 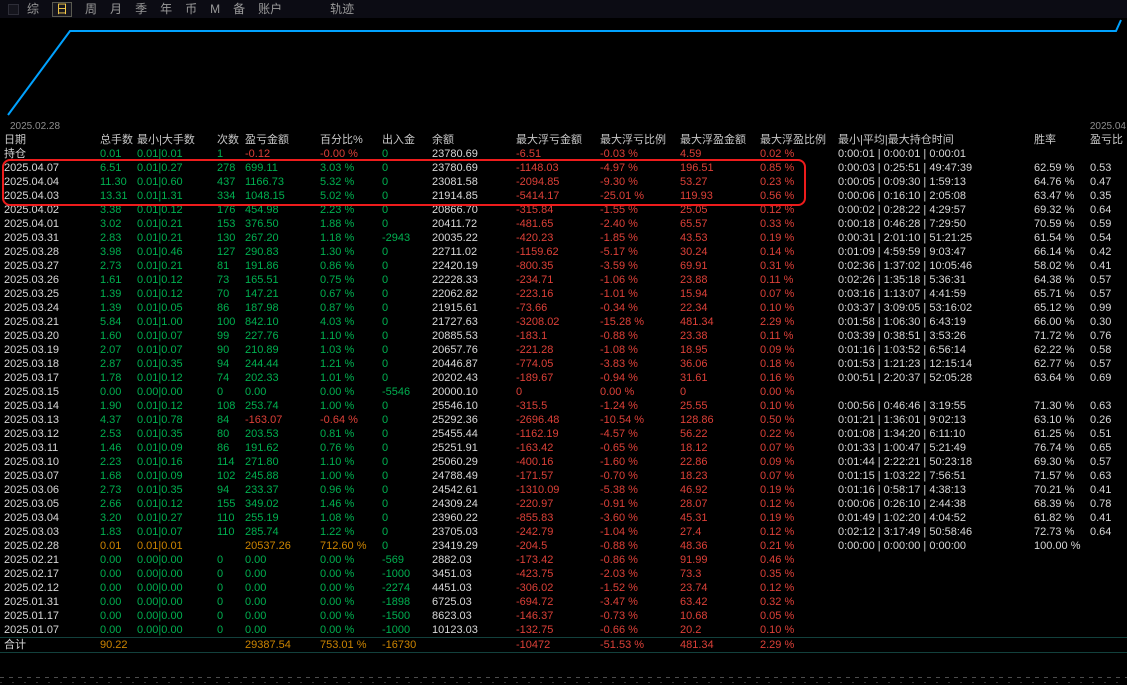 What do you see at coordinates (215, 9) in the screenshot?
I see `menu-item-m: M` at bounding box center [215, 9].